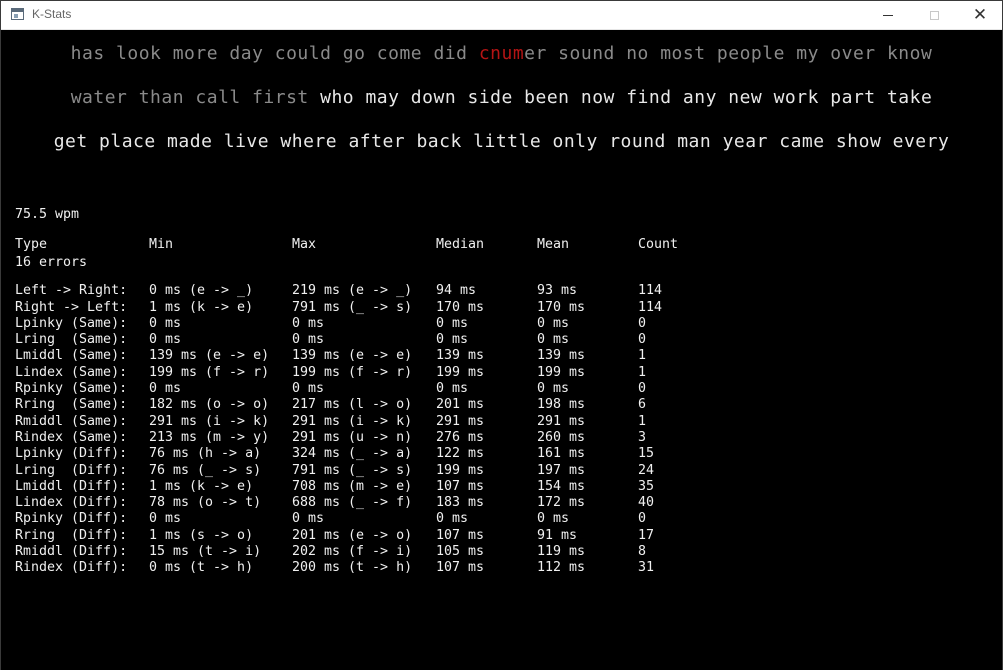 The image size is (1003, 670). What do you see at coordinates (201, 568) in the screenshot?
I see `cell-min: 0 ms (t -> h)` at bounding box center [201, 568].